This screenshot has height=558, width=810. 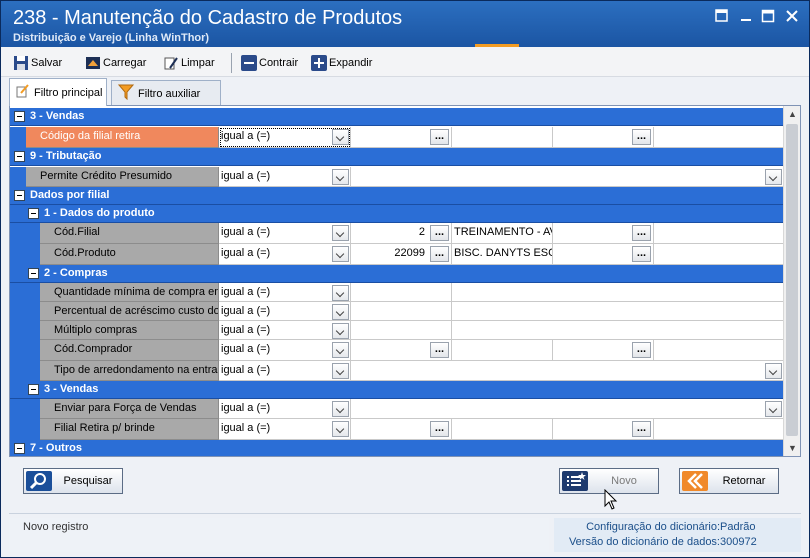 What do you see at coordinates (58, 92) in the screenshot?
I see `tab-filtro-principal: Filtro principal` at bounding box center [58, 92].